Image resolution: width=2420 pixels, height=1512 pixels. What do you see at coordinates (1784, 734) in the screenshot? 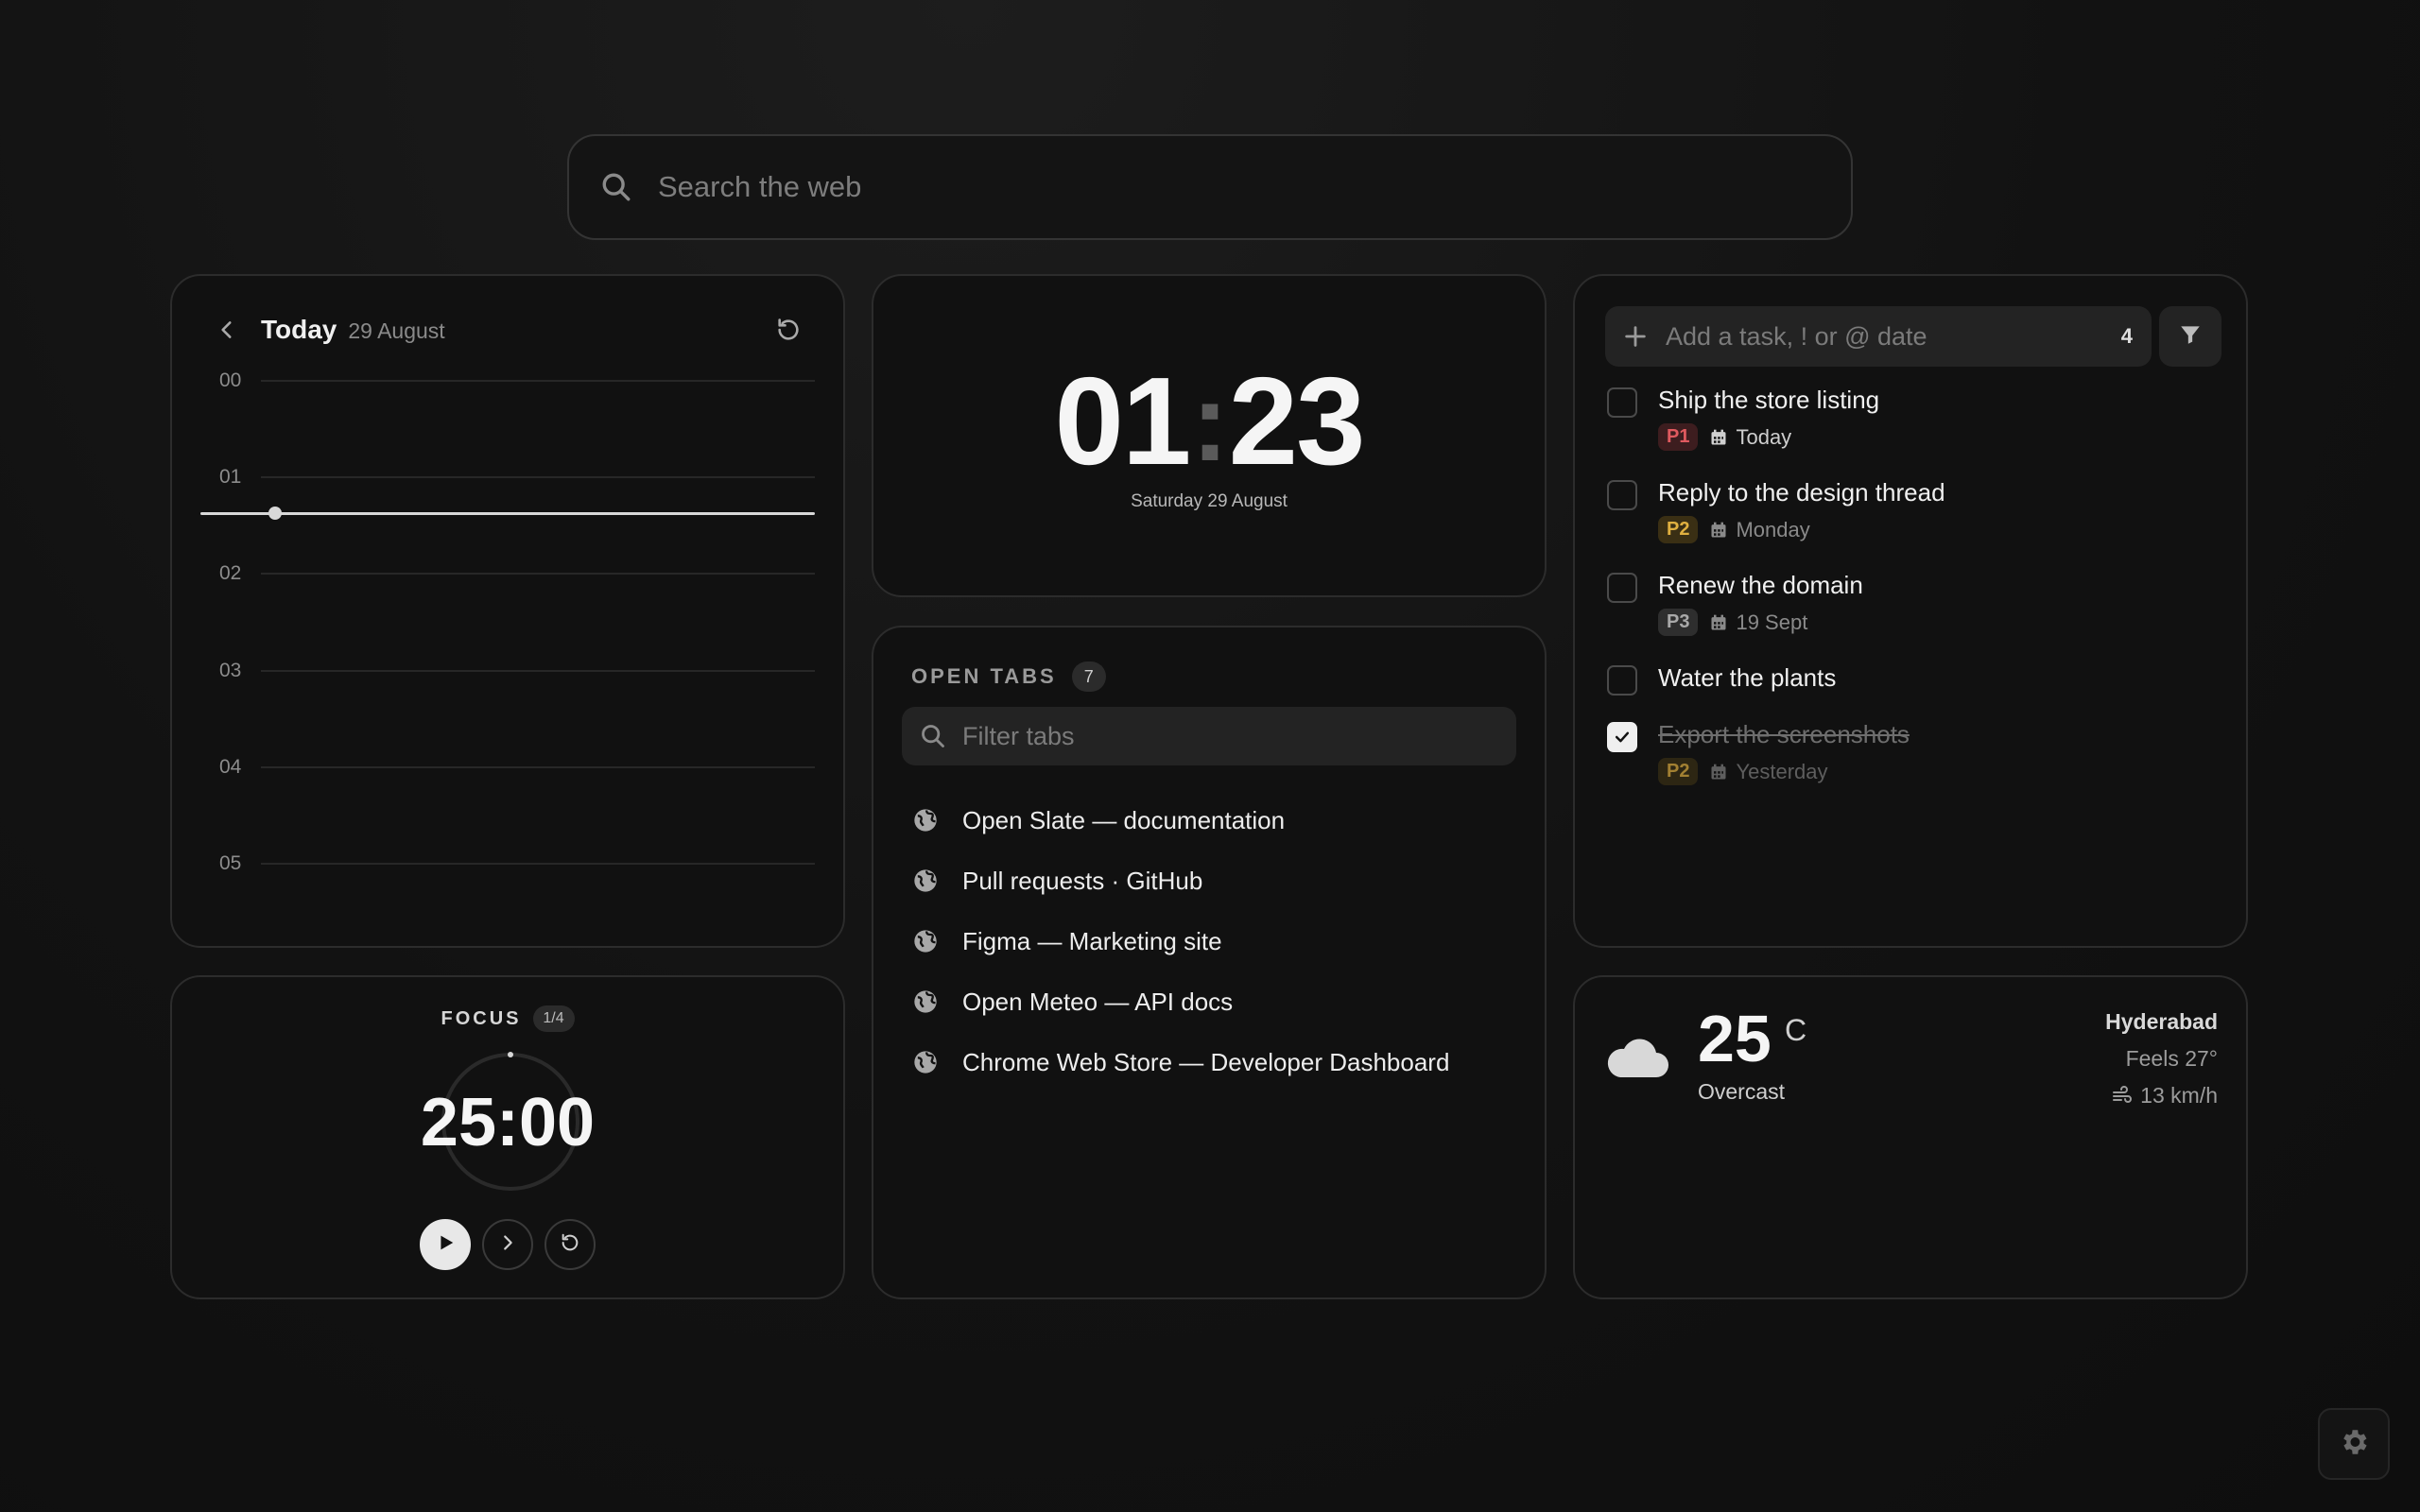
I see `task-title: Export the screenshots` at bounding box center [1784, 734].